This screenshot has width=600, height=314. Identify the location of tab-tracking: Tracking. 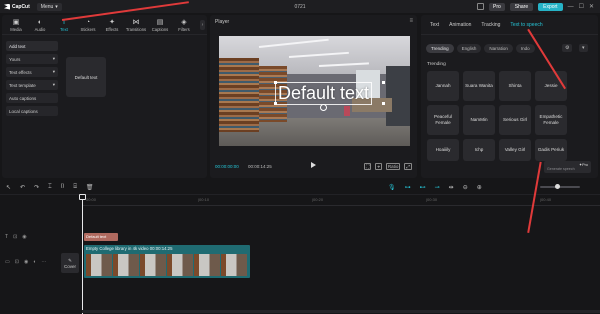
(490, 25).